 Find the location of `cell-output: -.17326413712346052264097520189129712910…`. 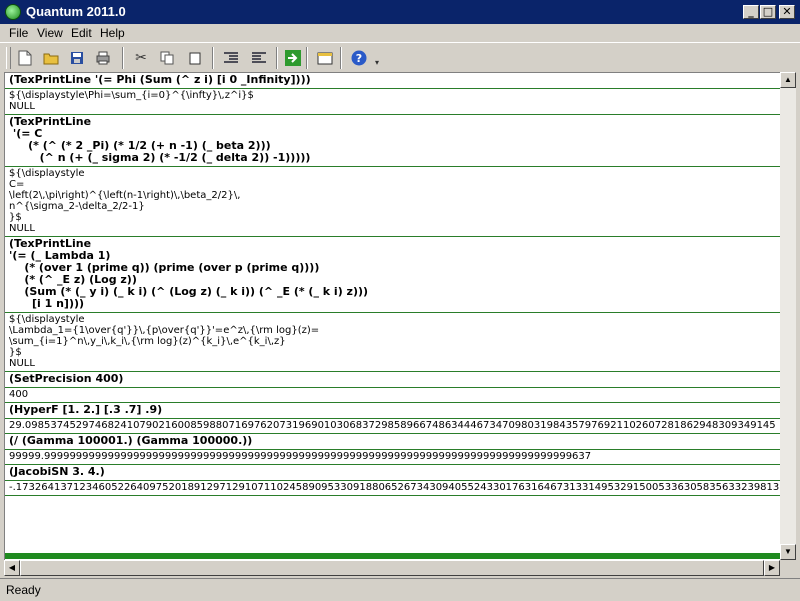

cell-output: -.17326413712346052264097520189129712910… is located at coordinates (394, 487).